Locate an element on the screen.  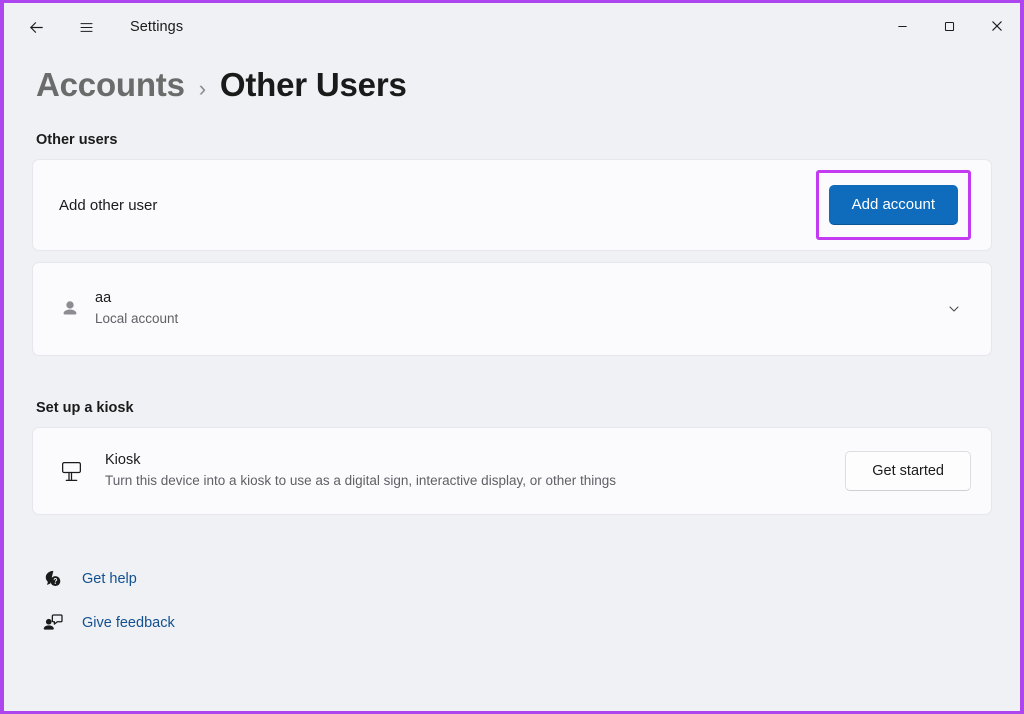
minimize-icon is located at coordinates (902, 26).